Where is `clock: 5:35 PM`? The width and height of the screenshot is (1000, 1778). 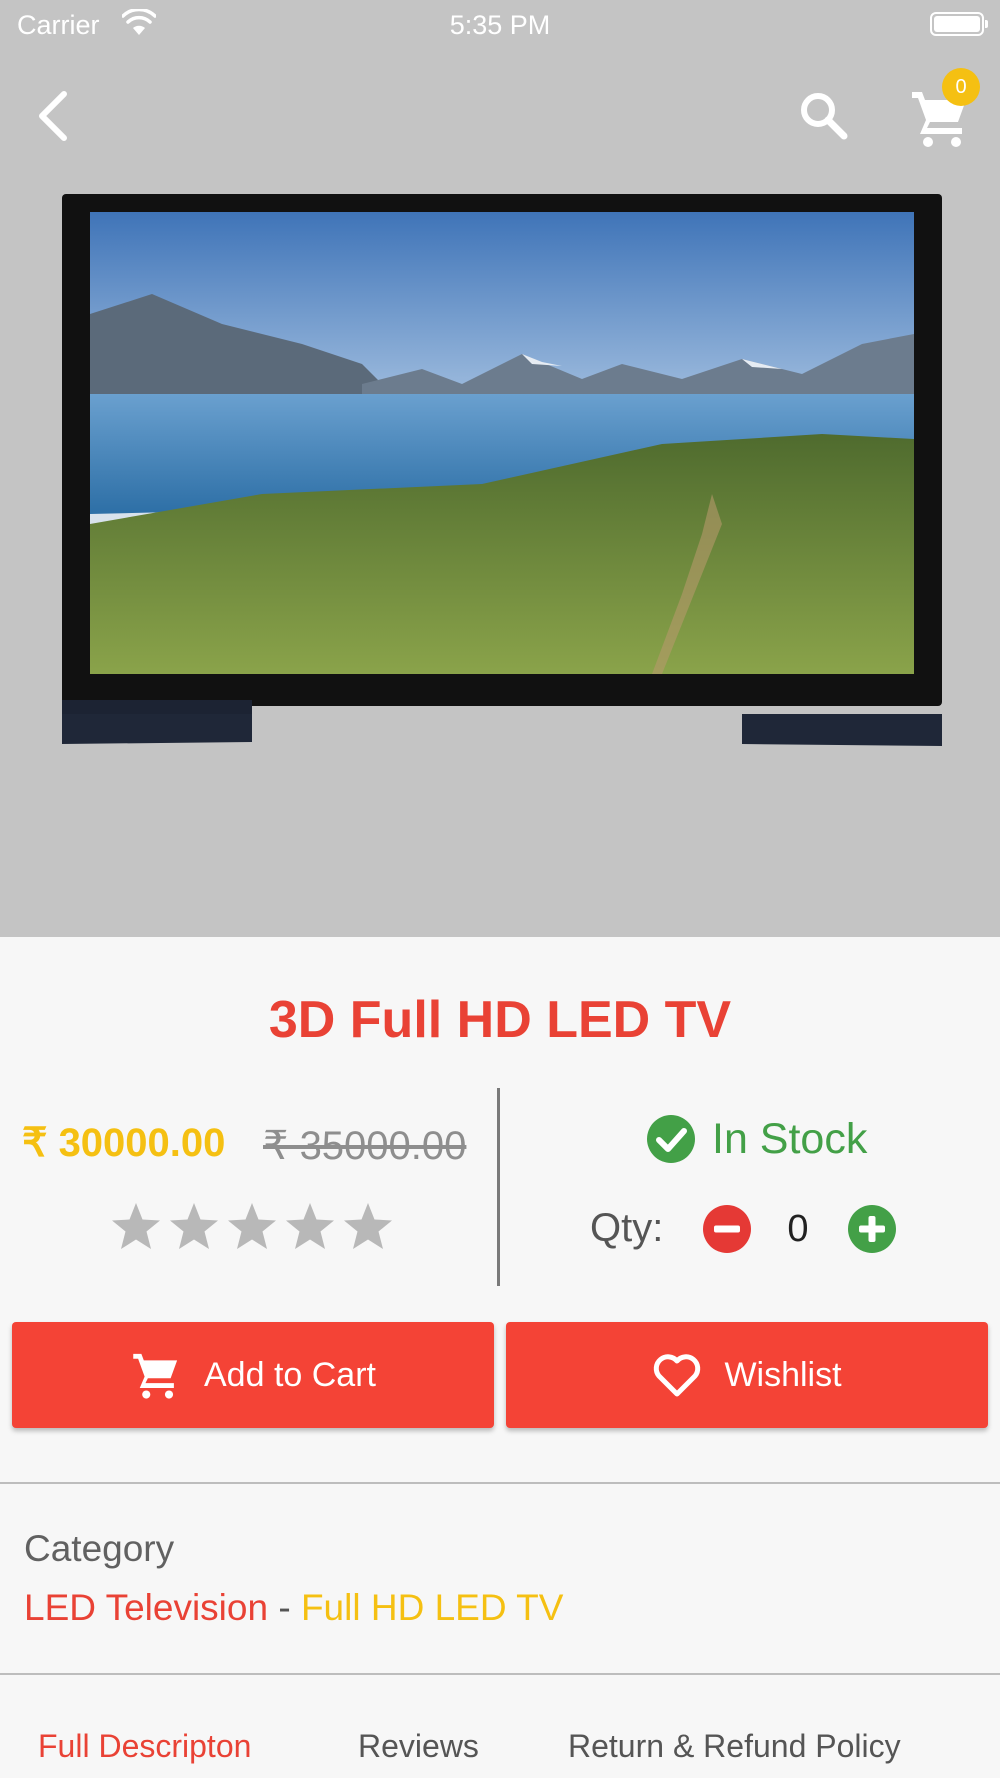
clock: 5:35 PM is located at coordinates (500, 25).